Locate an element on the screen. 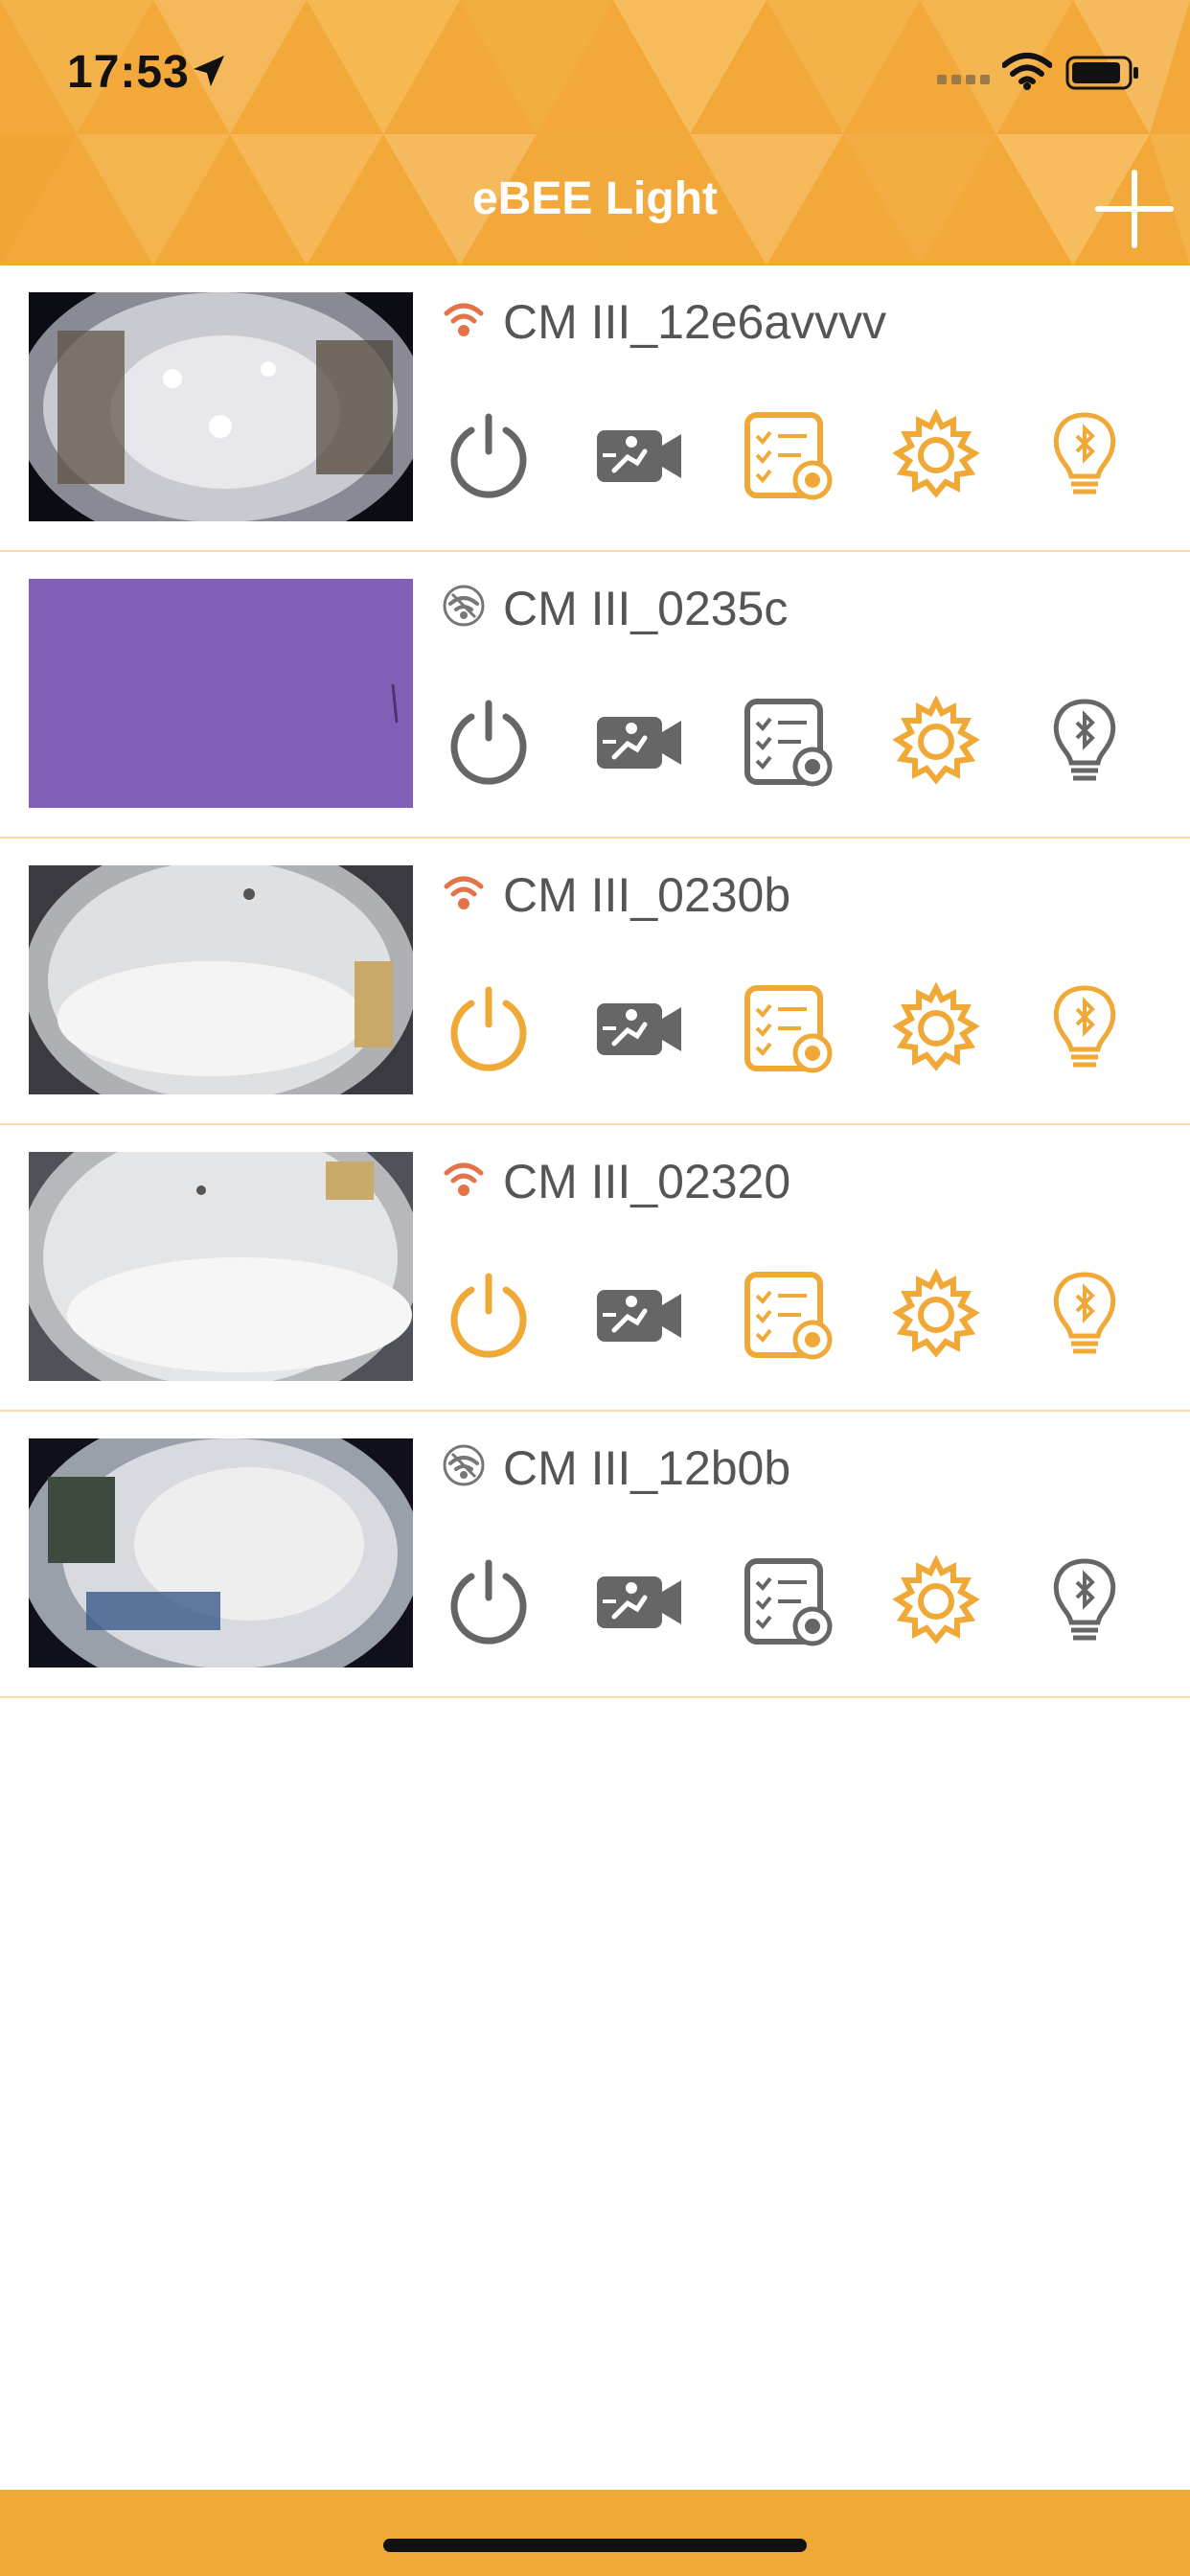  add-camera-button is located at coordinates (1134, 209).